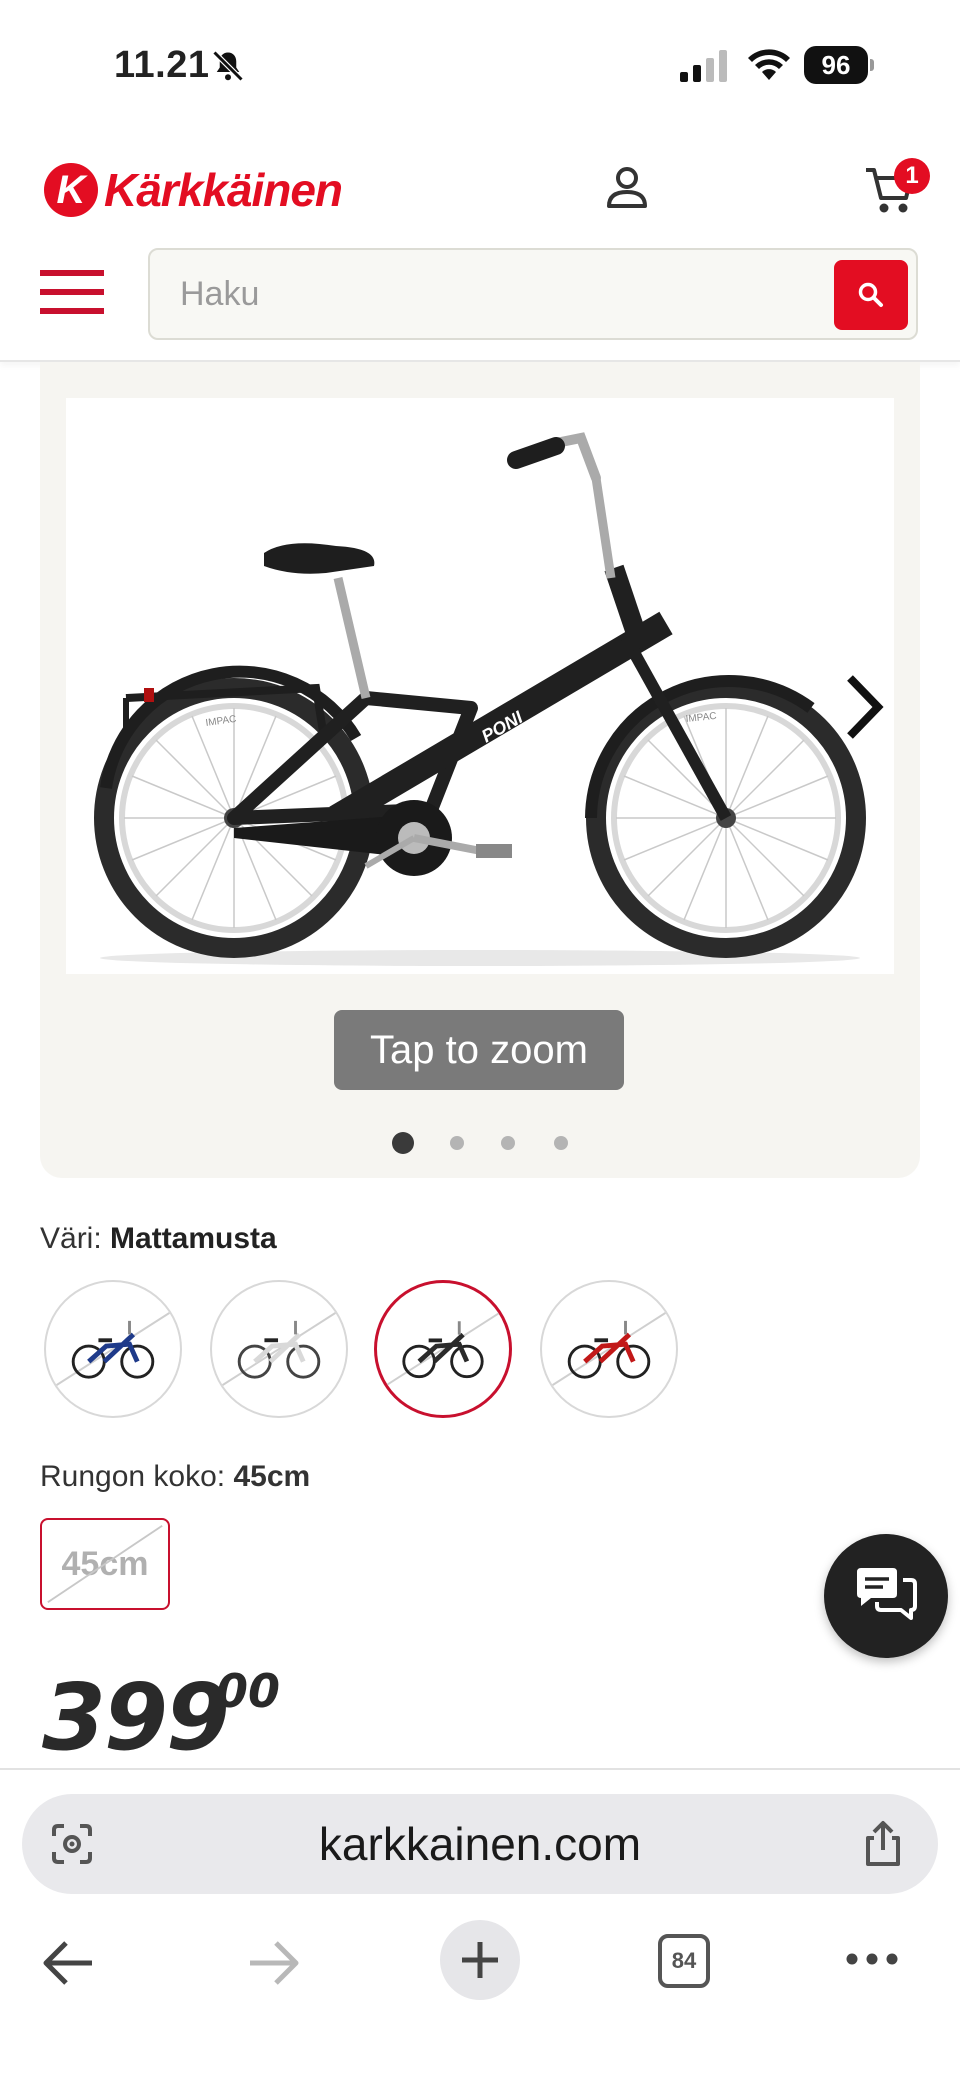  I want to click on karkkainen-logo: K Kärkkäinen, so click(193, 190).